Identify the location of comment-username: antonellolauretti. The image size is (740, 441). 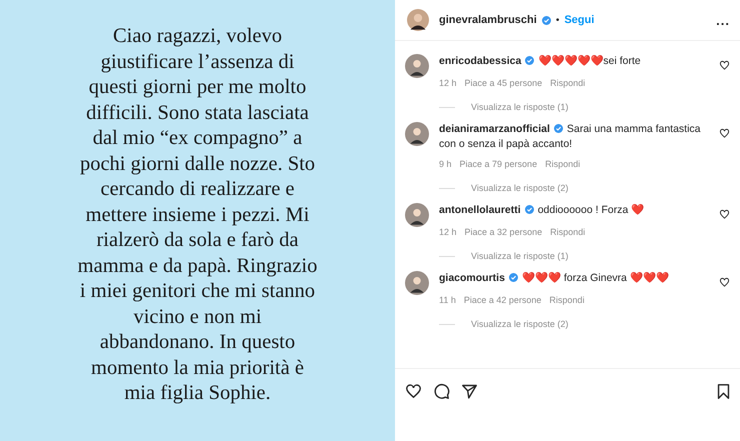
(480, 210).